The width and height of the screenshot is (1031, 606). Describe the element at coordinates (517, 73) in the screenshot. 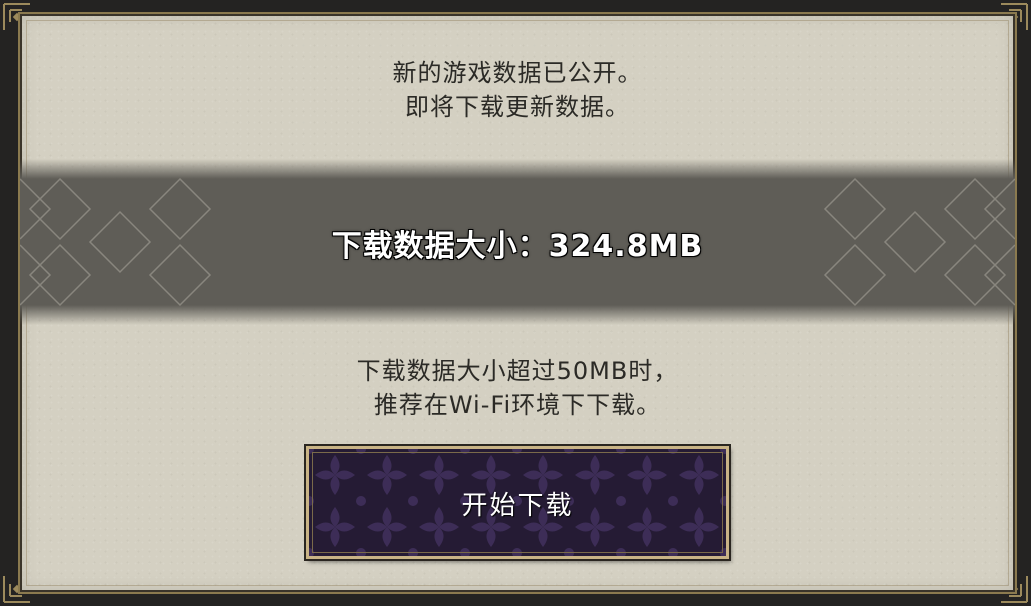

I see `update-notice-line-1: 新的游戏数据已公开。` at that location.